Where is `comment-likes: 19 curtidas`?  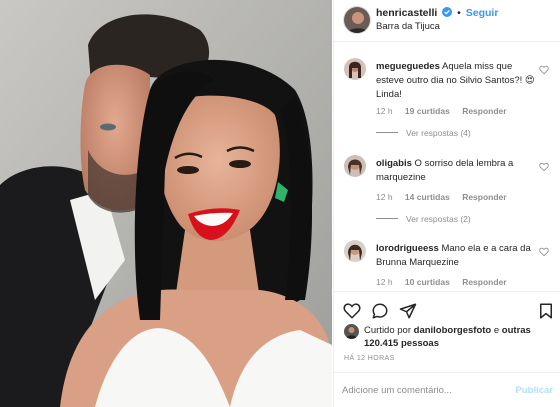 comment-likes: 19 curtidas is located at coordinates (427, 111).